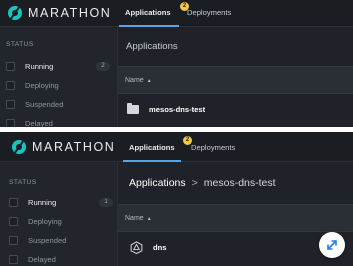  I want to click on filter-running: Running 2, so click(58, 66).